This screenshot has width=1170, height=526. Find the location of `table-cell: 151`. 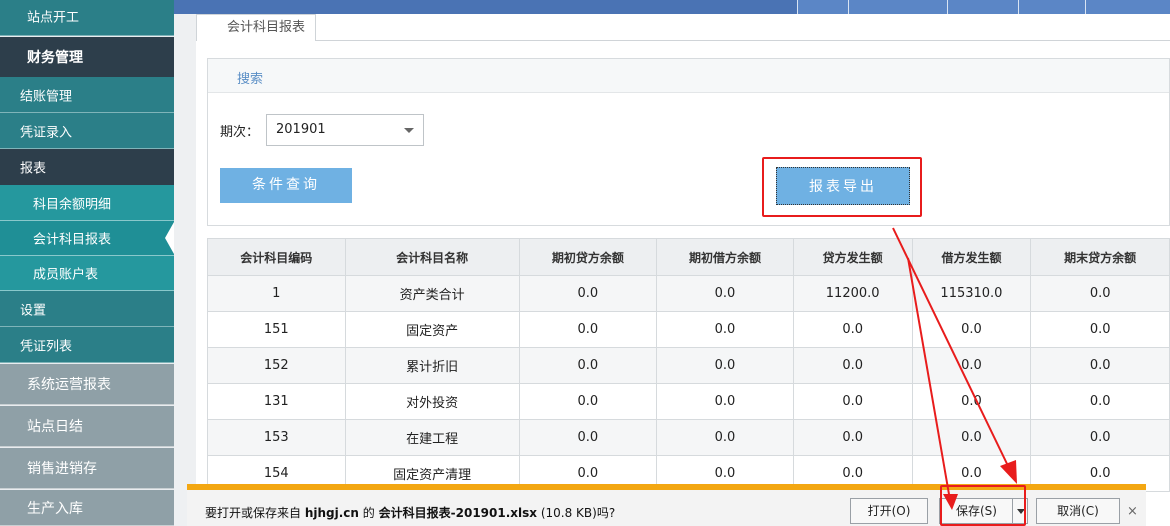

table-cell: 151 is located at coordinates (276, 329).